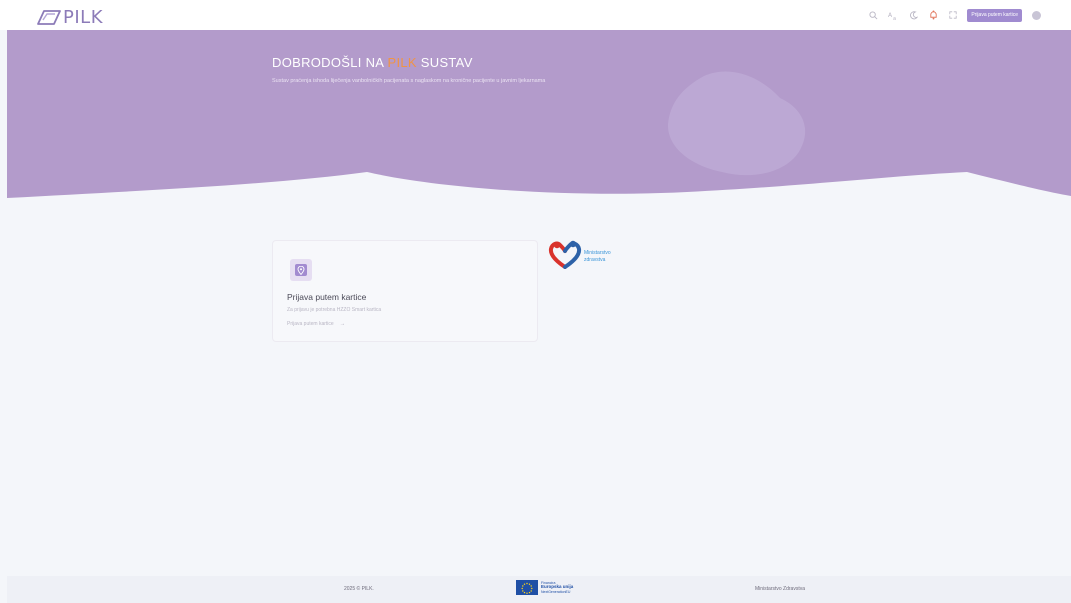 This screenshot has width=1071, height=603. Describe the element at coordinates (913, 15) in the screenshot. I see `moon-icon` at that location.